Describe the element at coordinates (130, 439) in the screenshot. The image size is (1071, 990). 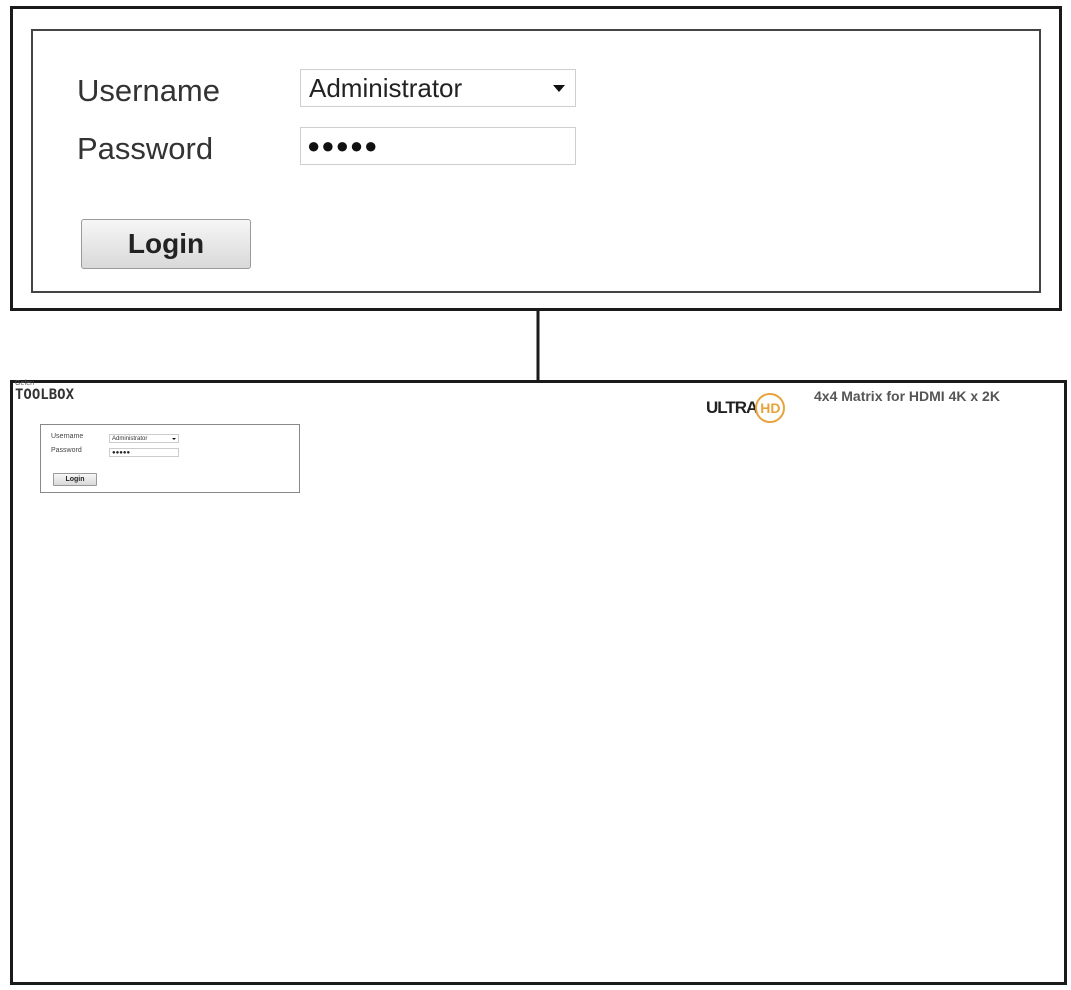
I see `mini-username-value: Administrator` at that location.